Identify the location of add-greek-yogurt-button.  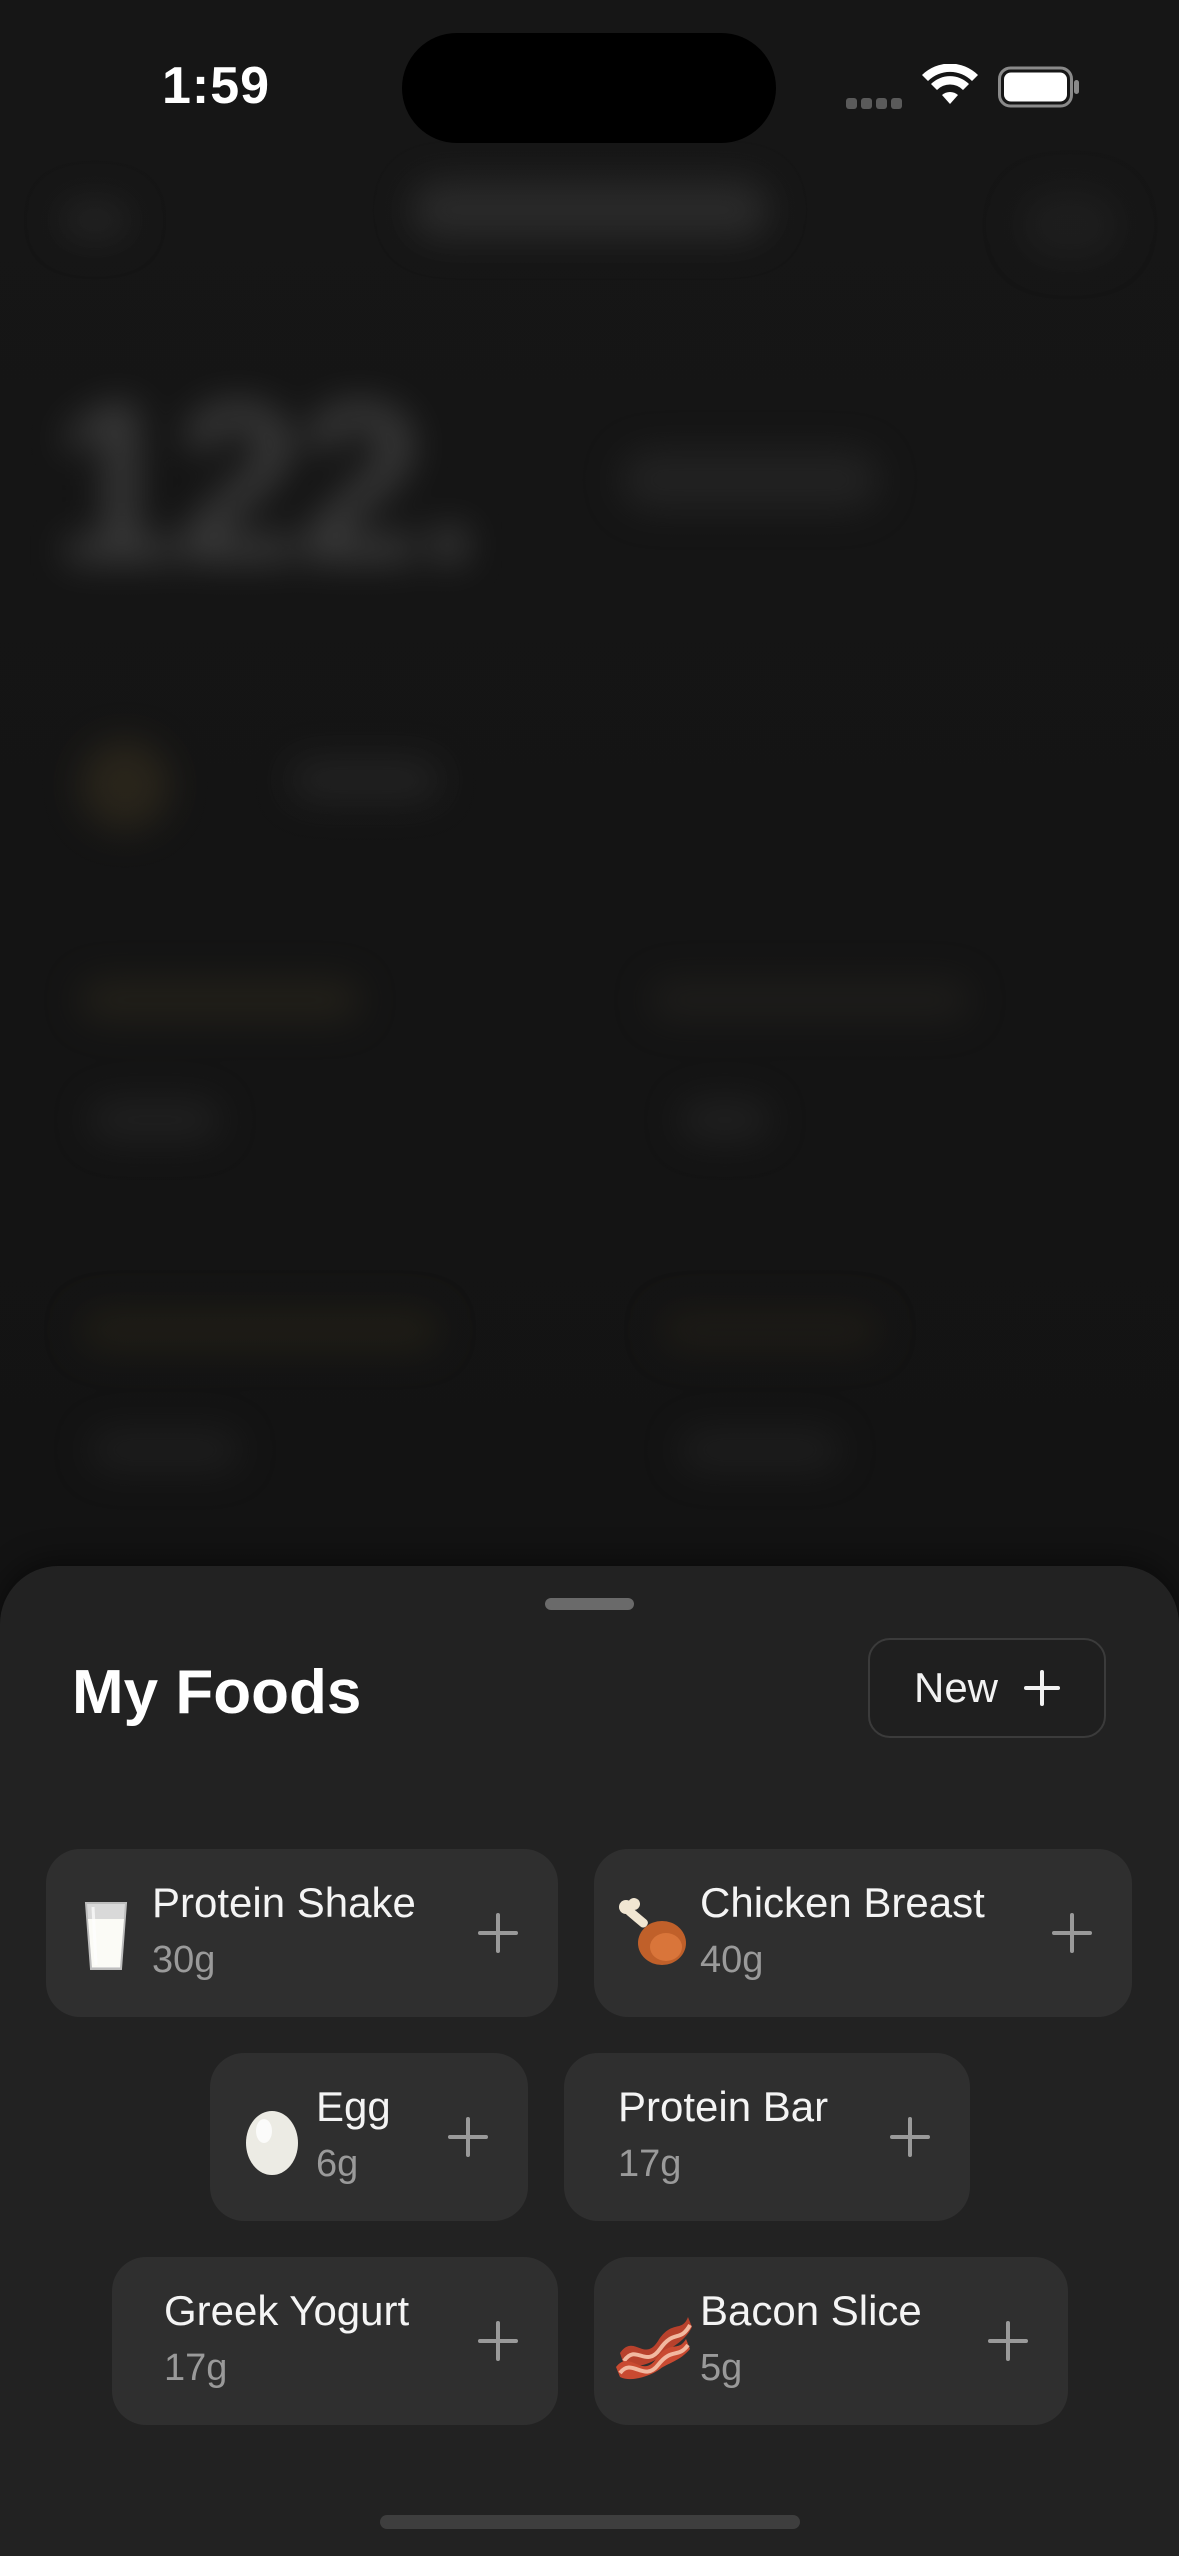
(498, 2341).